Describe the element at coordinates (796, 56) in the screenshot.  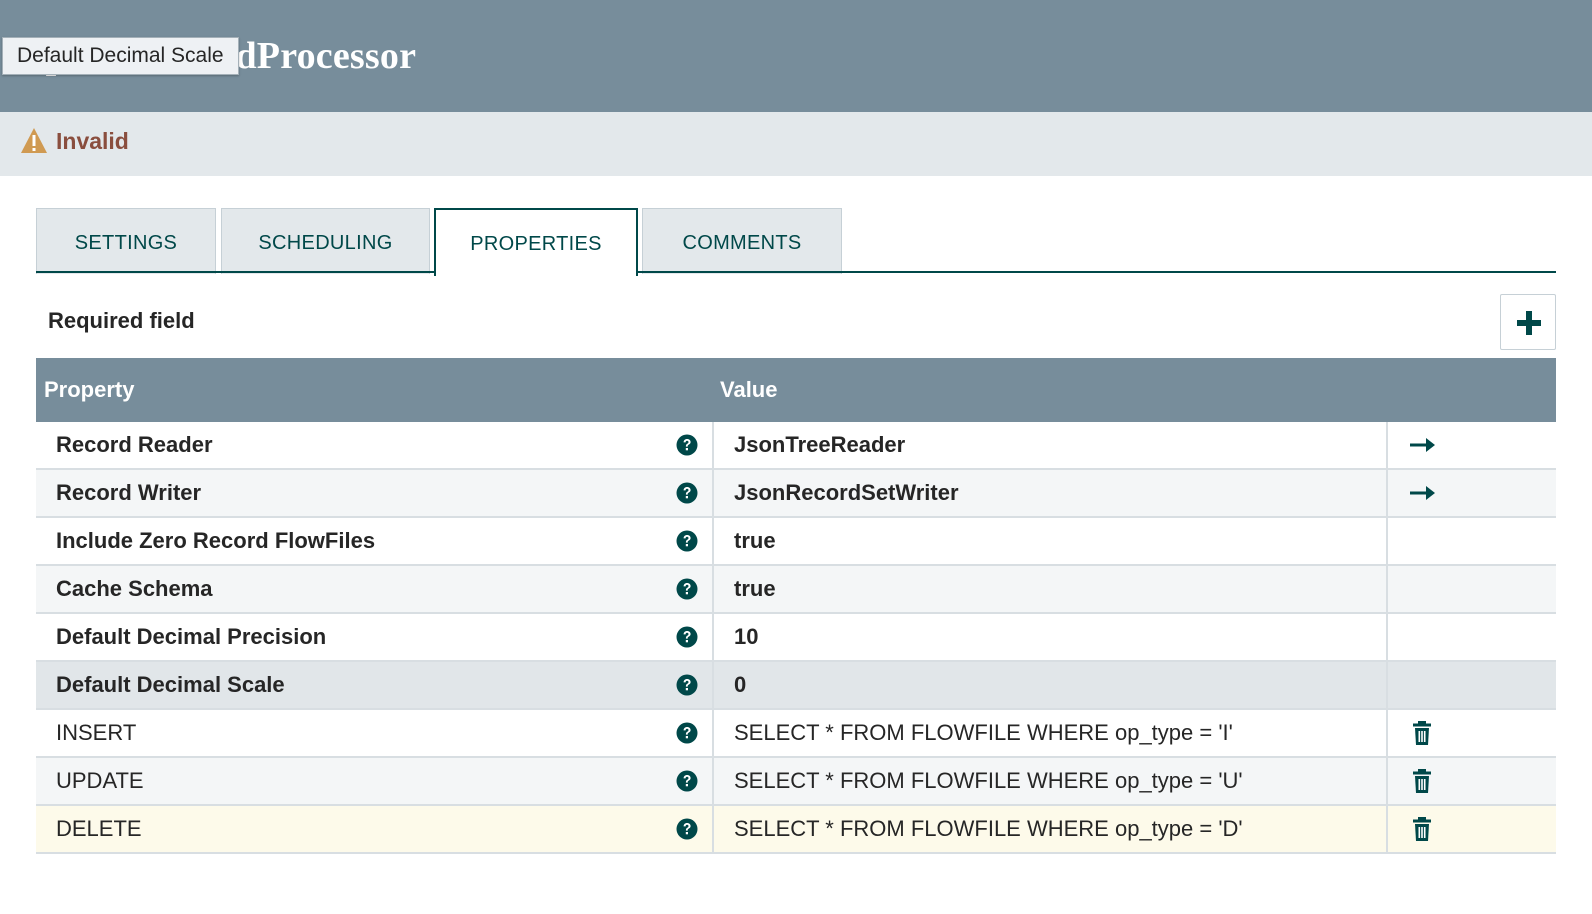
I see `dialog-header: UpdateRecordProcessor` at that location.